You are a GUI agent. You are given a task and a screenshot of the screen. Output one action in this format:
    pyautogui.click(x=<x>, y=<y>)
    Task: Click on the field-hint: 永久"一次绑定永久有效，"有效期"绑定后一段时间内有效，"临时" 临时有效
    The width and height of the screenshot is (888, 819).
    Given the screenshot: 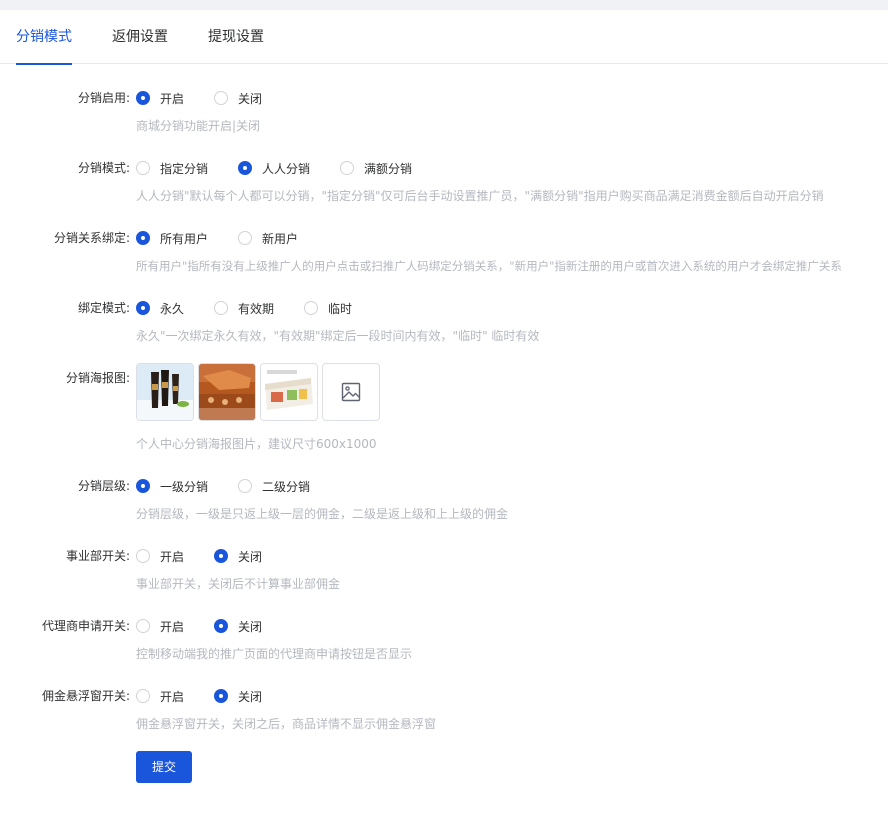 What is the action you would take?
    pyautogui.click(x=338, y=336)
    